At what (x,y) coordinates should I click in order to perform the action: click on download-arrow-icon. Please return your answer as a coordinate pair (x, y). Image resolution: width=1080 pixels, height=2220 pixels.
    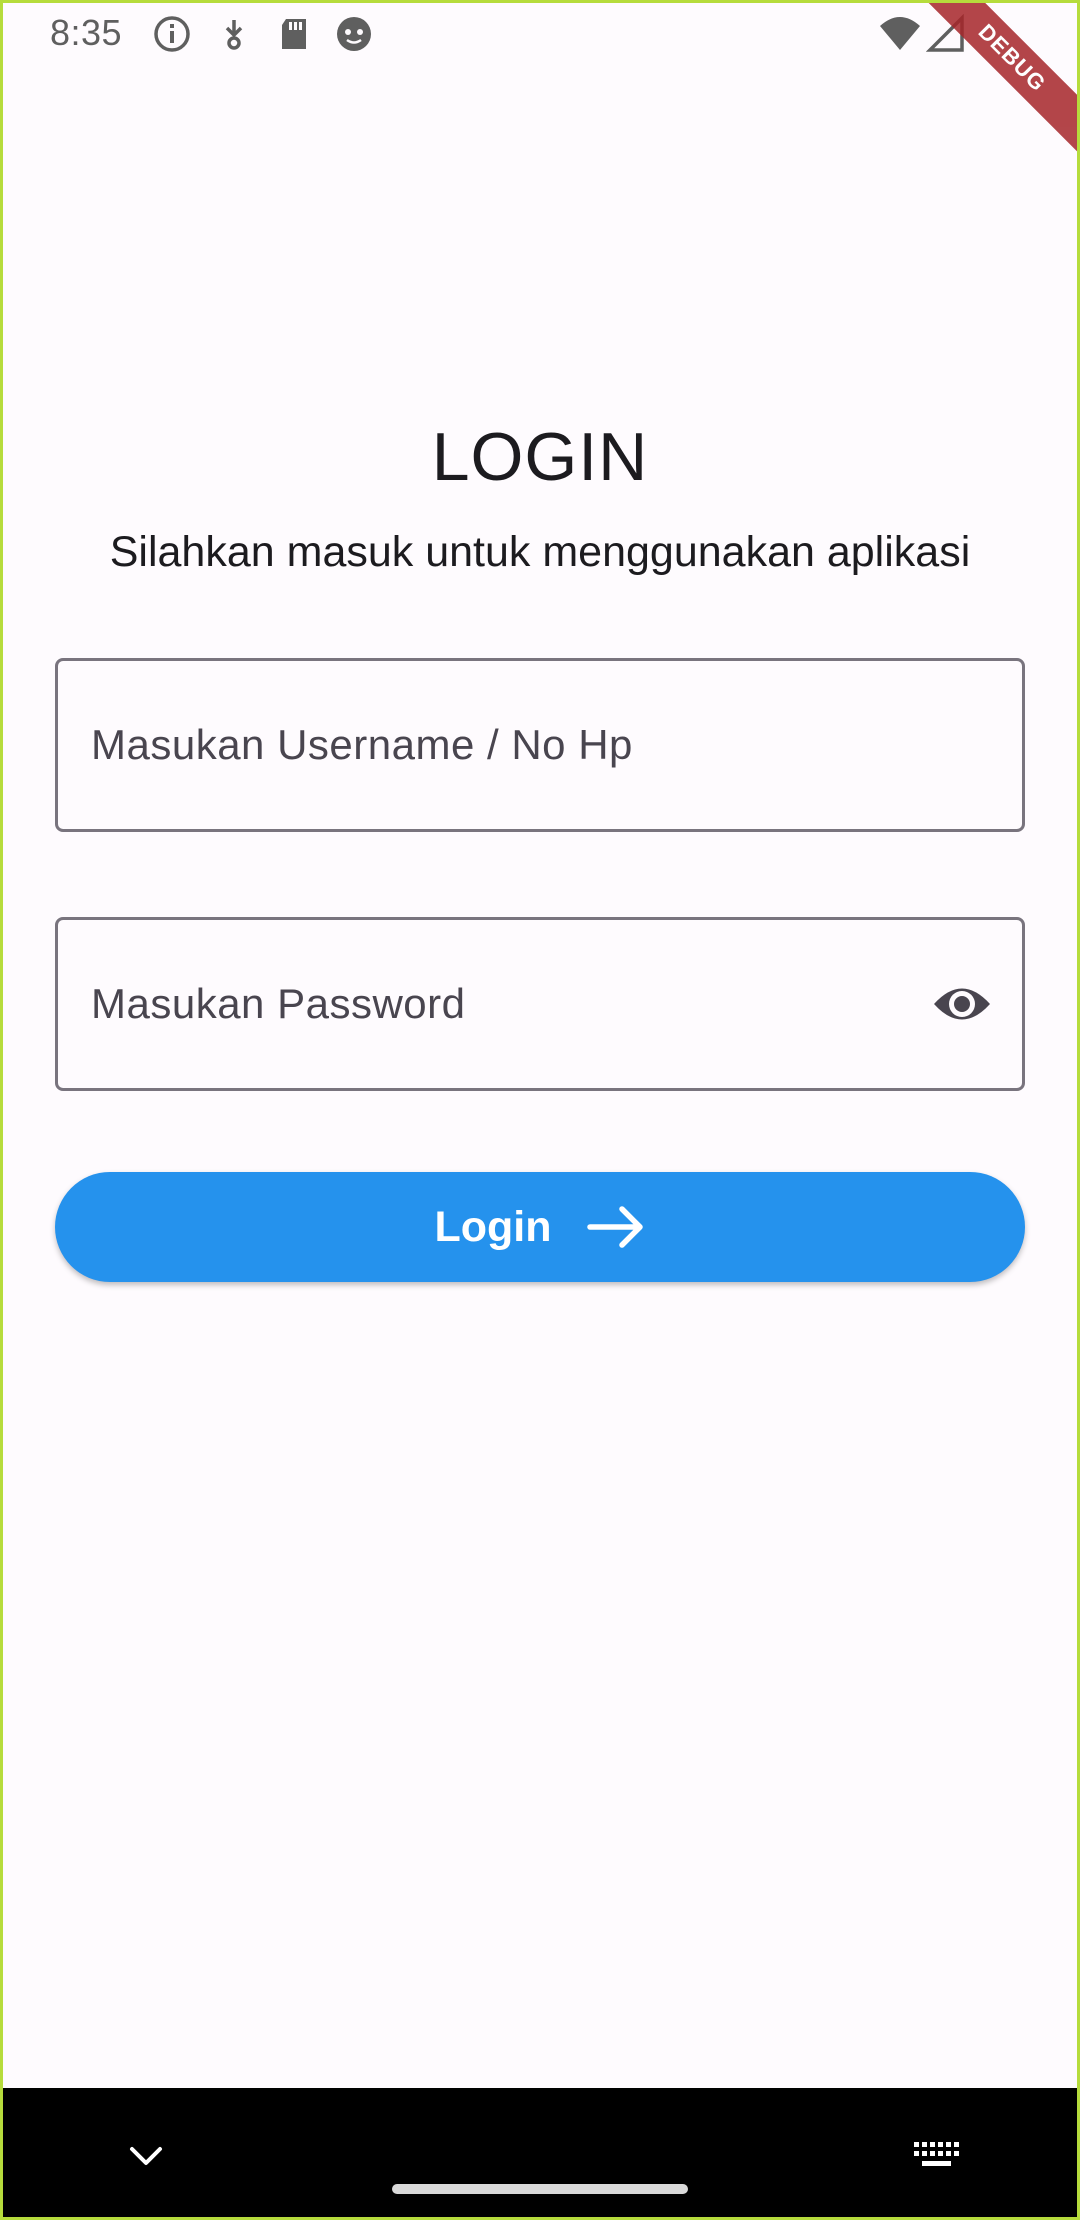
    Looking at the image, I should click on (234, 35).